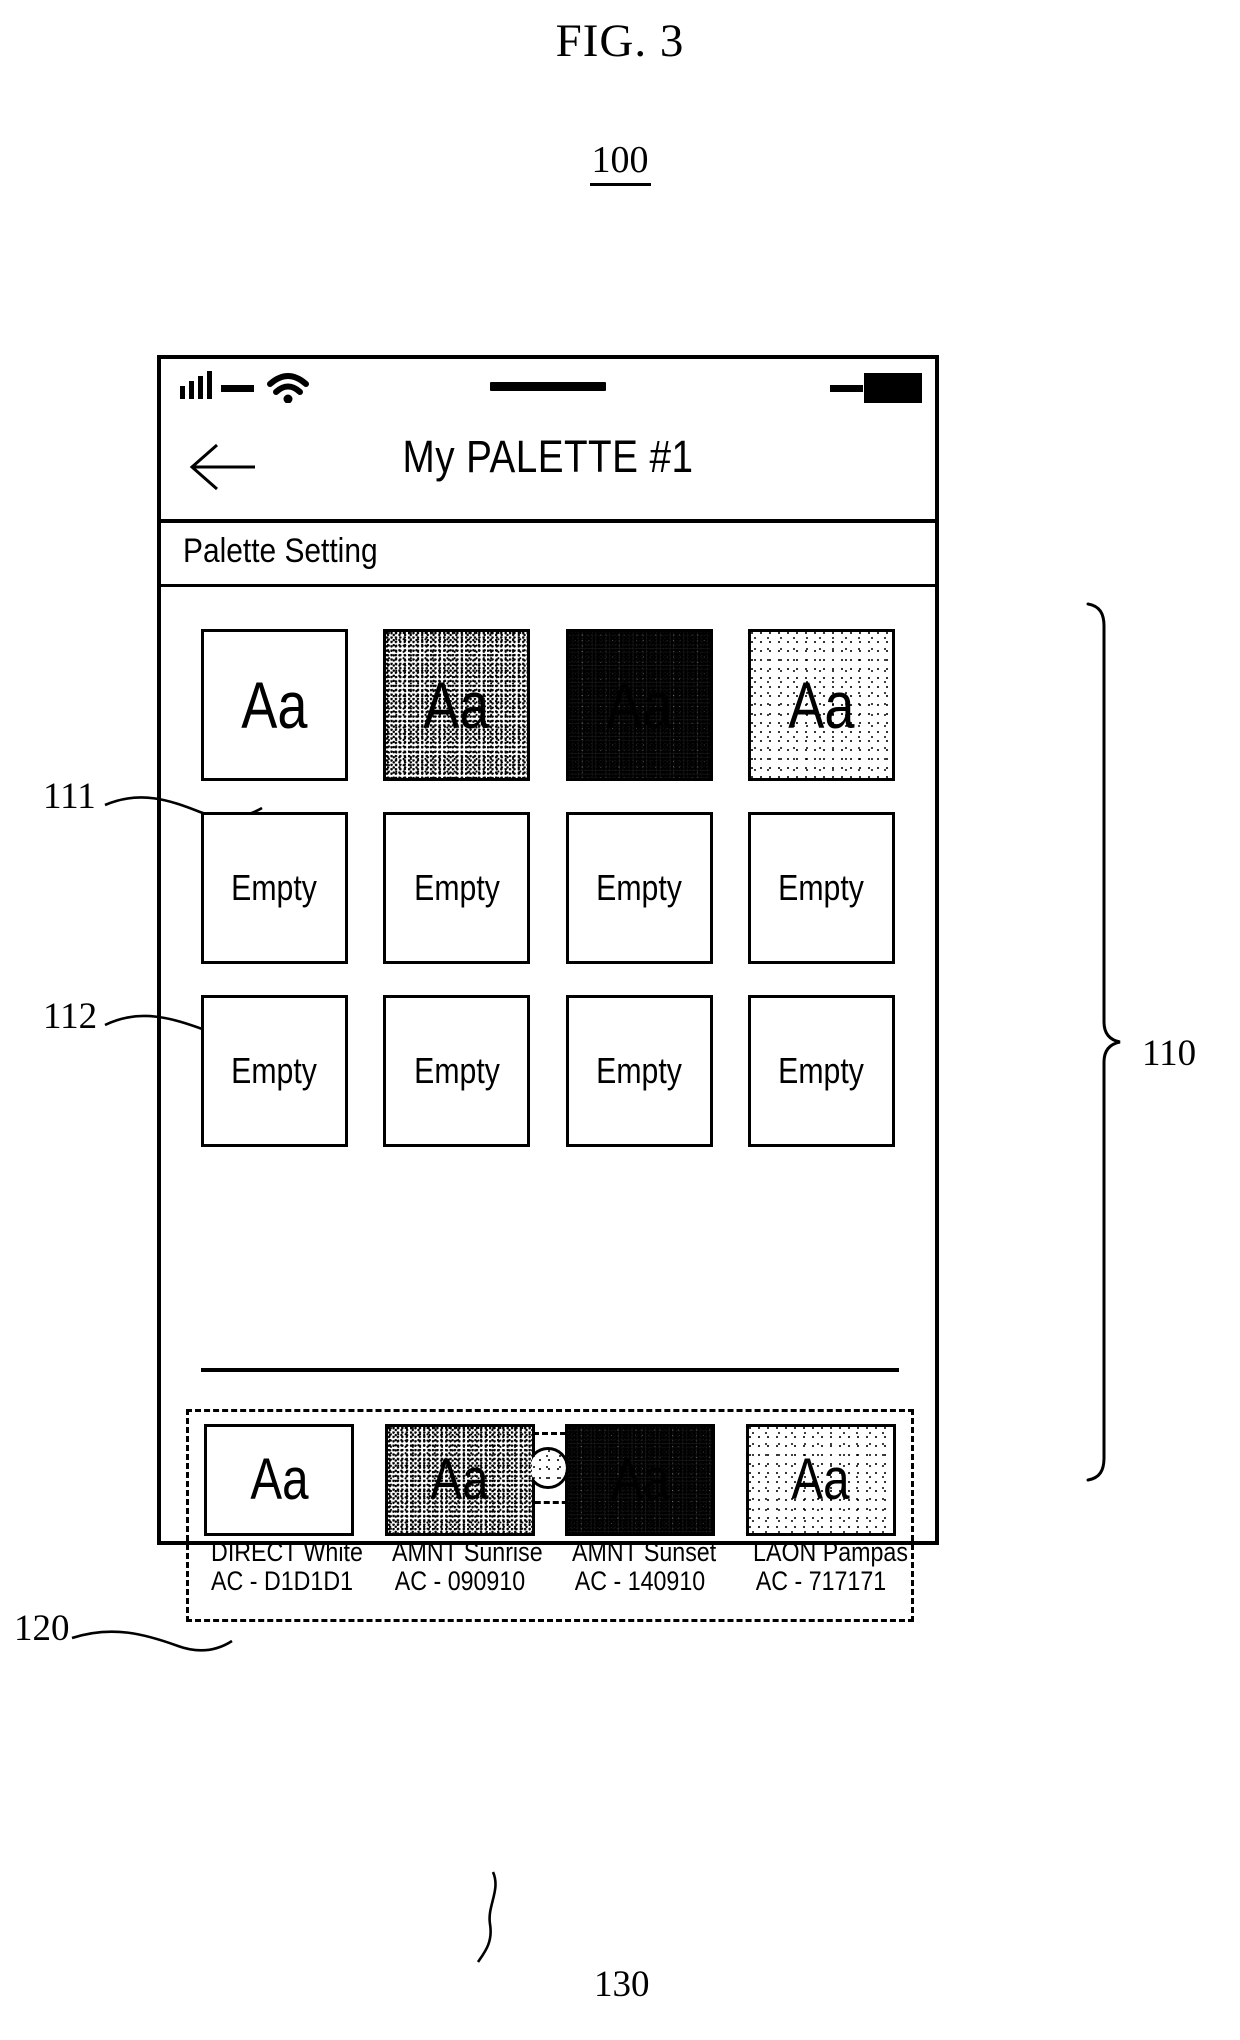  Describe the element at coordinates (830, 1552) in the screenshot. I see `preset-name: LAON Pampas` at that location.